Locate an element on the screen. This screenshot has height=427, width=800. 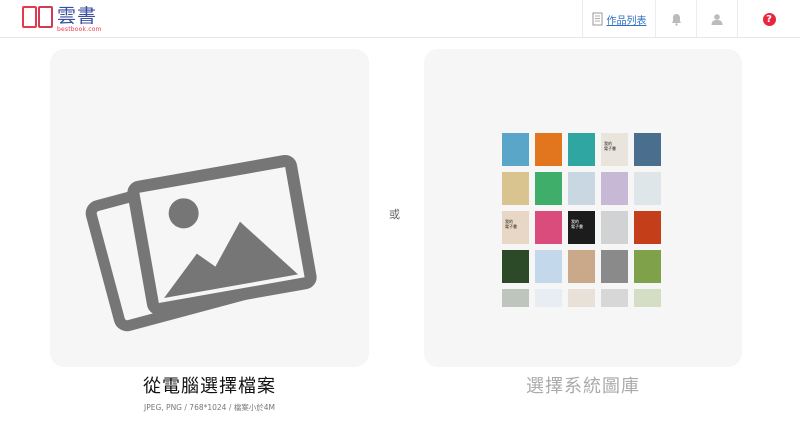
image-placeholder-icon is located at coordinates (201, 243).